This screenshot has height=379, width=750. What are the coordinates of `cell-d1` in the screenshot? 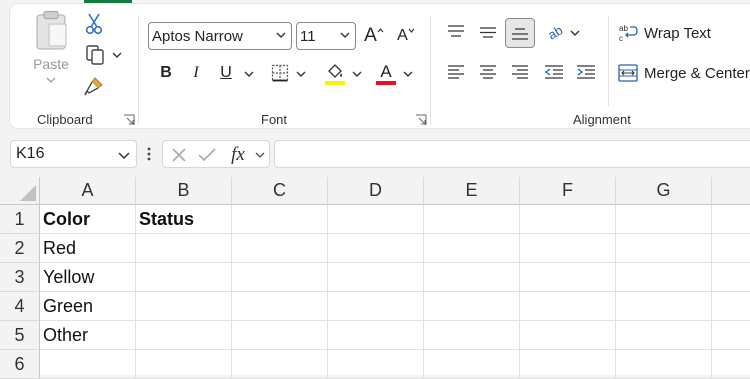 It's located at (376, 219).